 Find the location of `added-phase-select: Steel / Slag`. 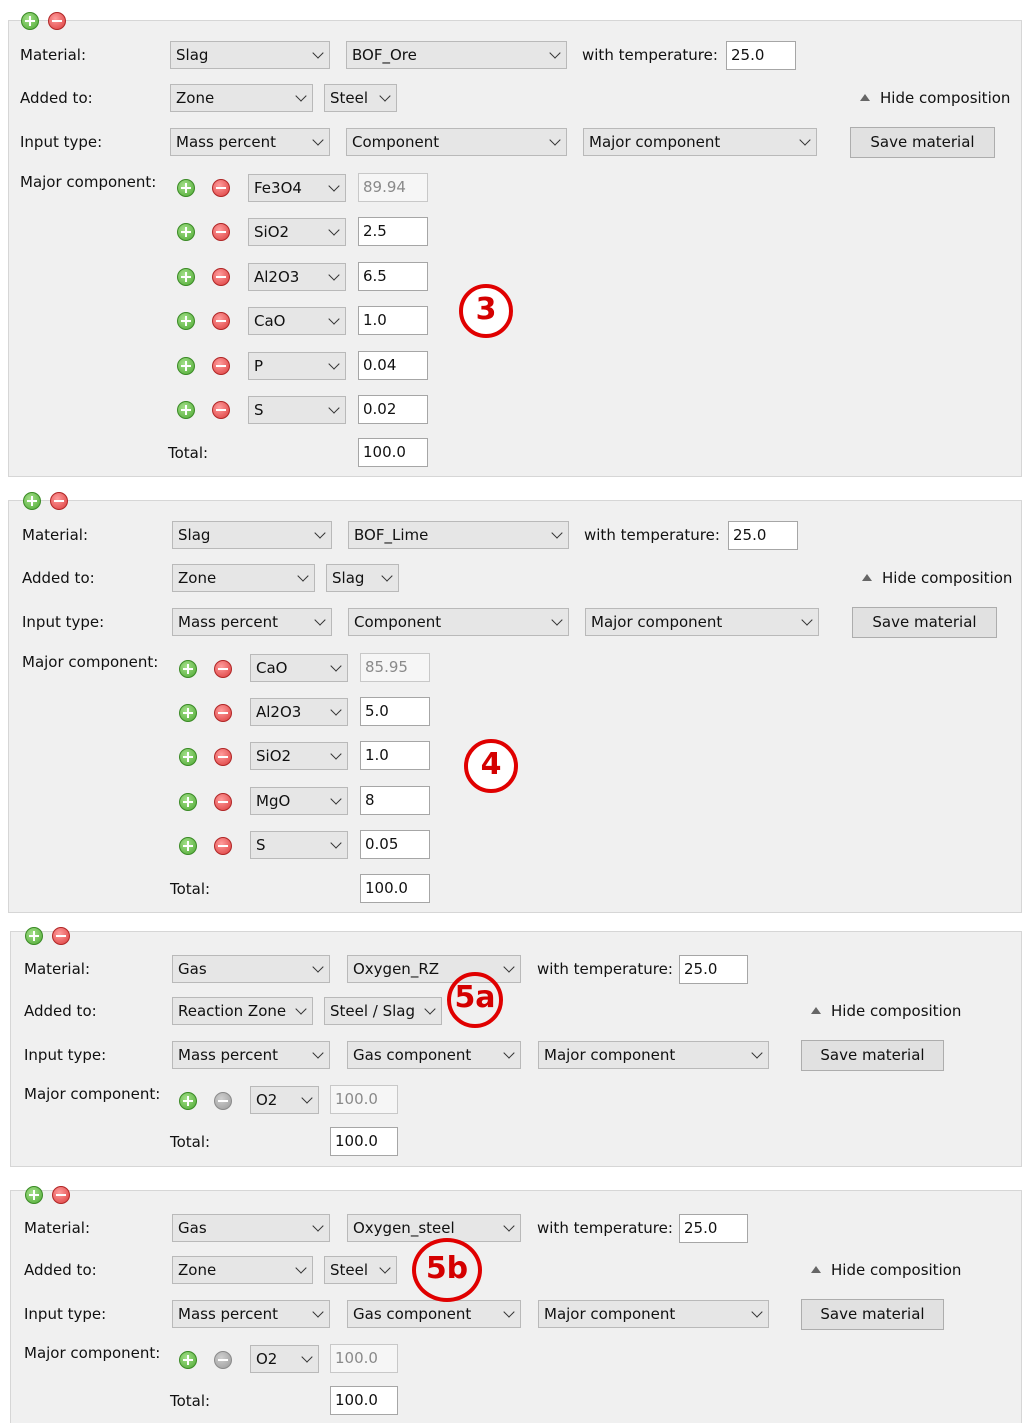

added-phase-select: Steel / Slag is located at coordinates (383, 1011).